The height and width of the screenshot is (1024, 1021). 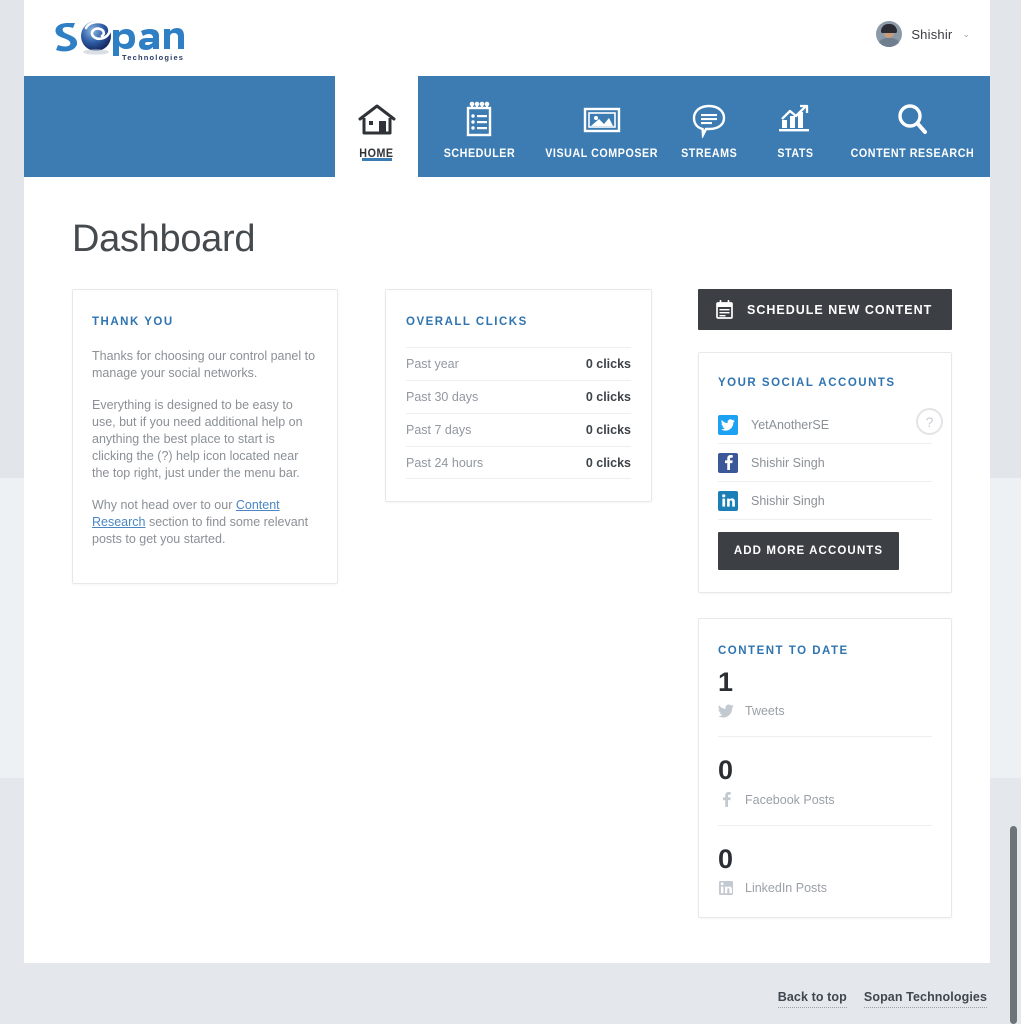 I want to click on chevron-down-icon: ⌄, so click(x=966, y=33).